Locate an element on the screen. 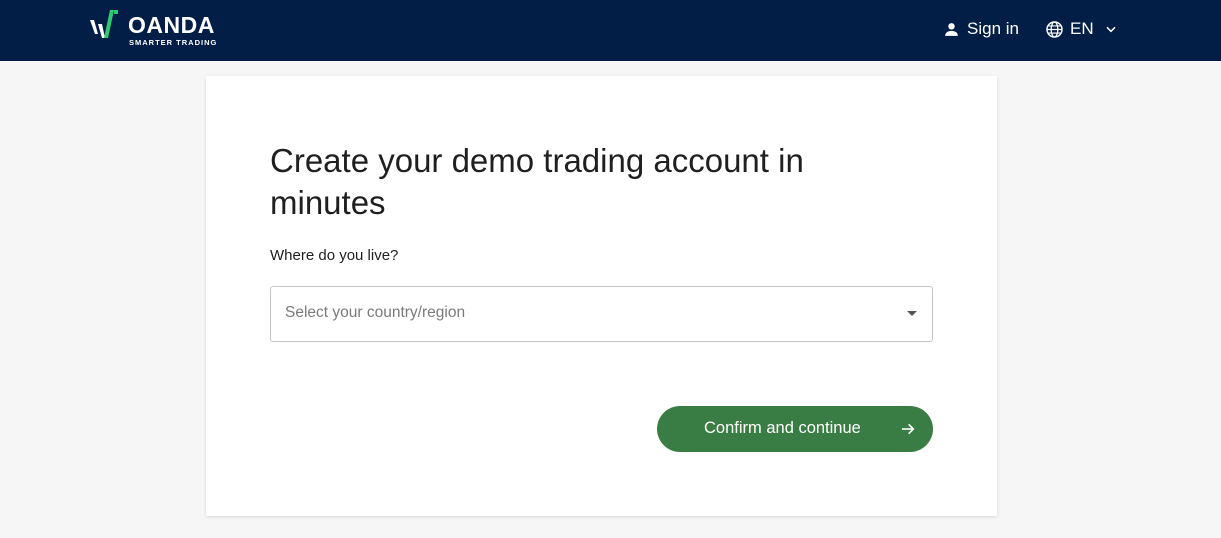  language-selector: EN is located at coordinates (1081, 29).